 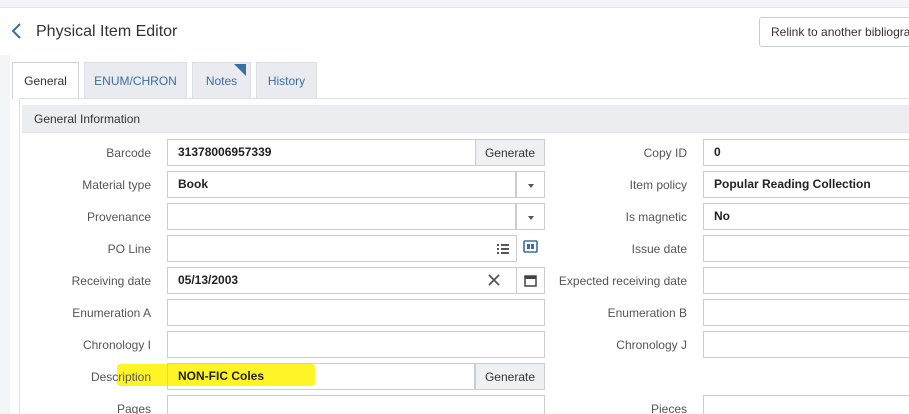 What do you see at coordinates (806, 344) in the screenshot?
I see `chronology-j-input` at bounding box center [806, 344].